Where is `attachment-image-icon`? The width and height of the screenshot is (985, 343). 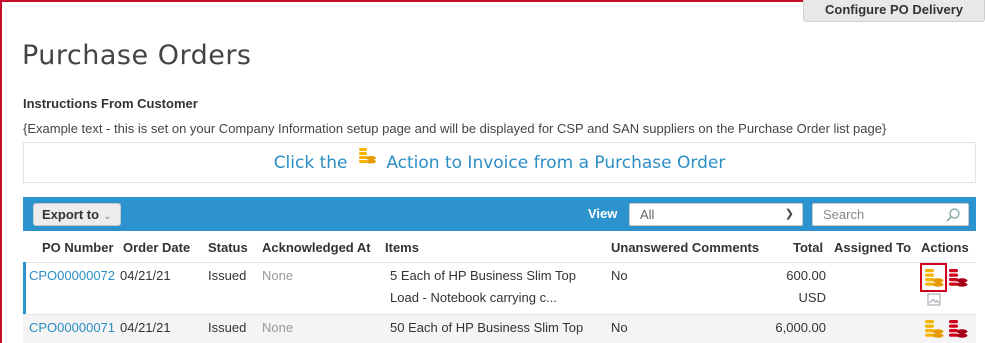
attachment-image-icon is located at coordinates (934, 302).